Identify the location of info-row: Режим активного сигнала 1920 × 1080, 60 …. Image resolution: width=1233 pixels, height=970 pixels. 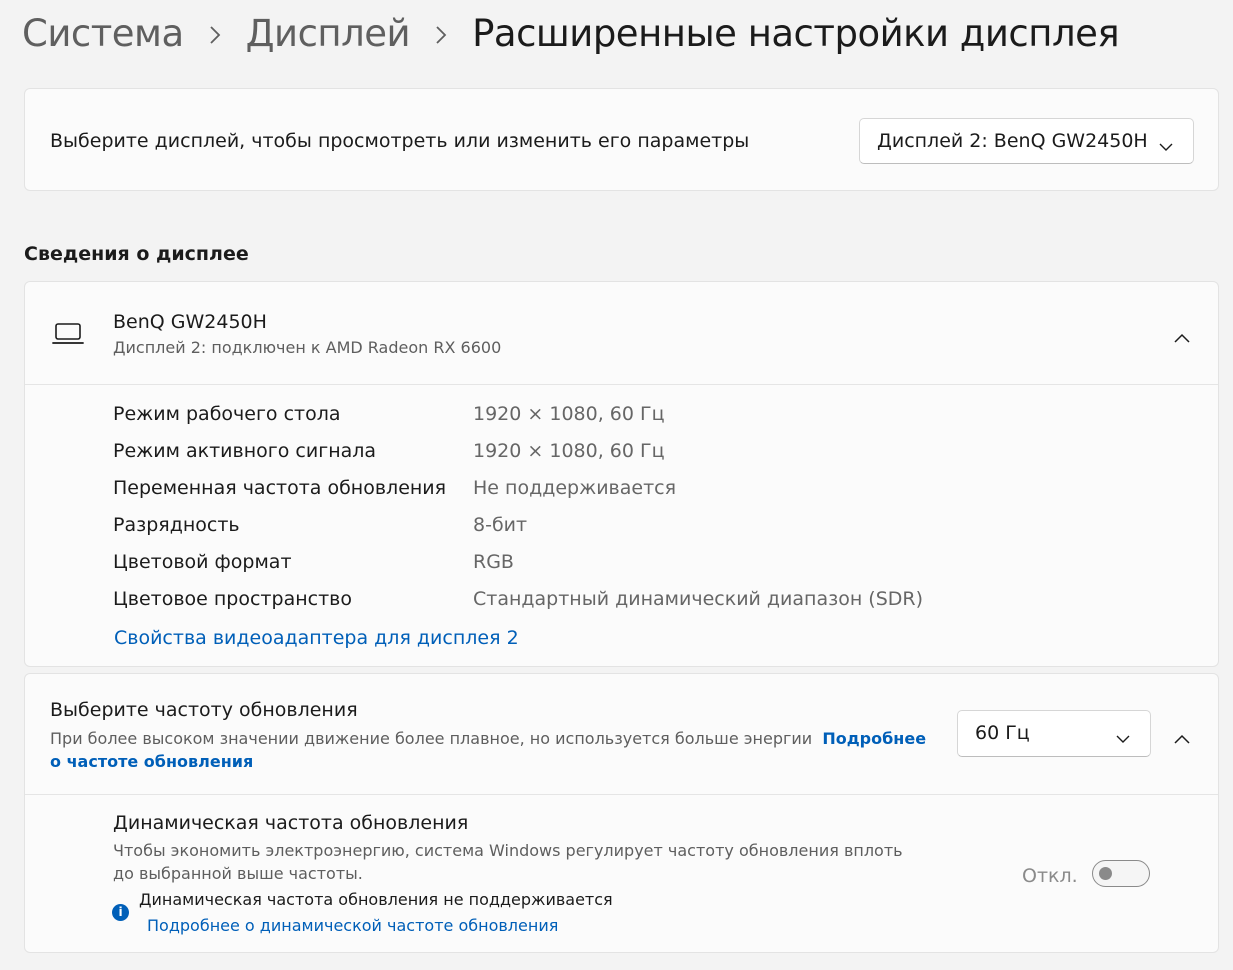
(518, 458).